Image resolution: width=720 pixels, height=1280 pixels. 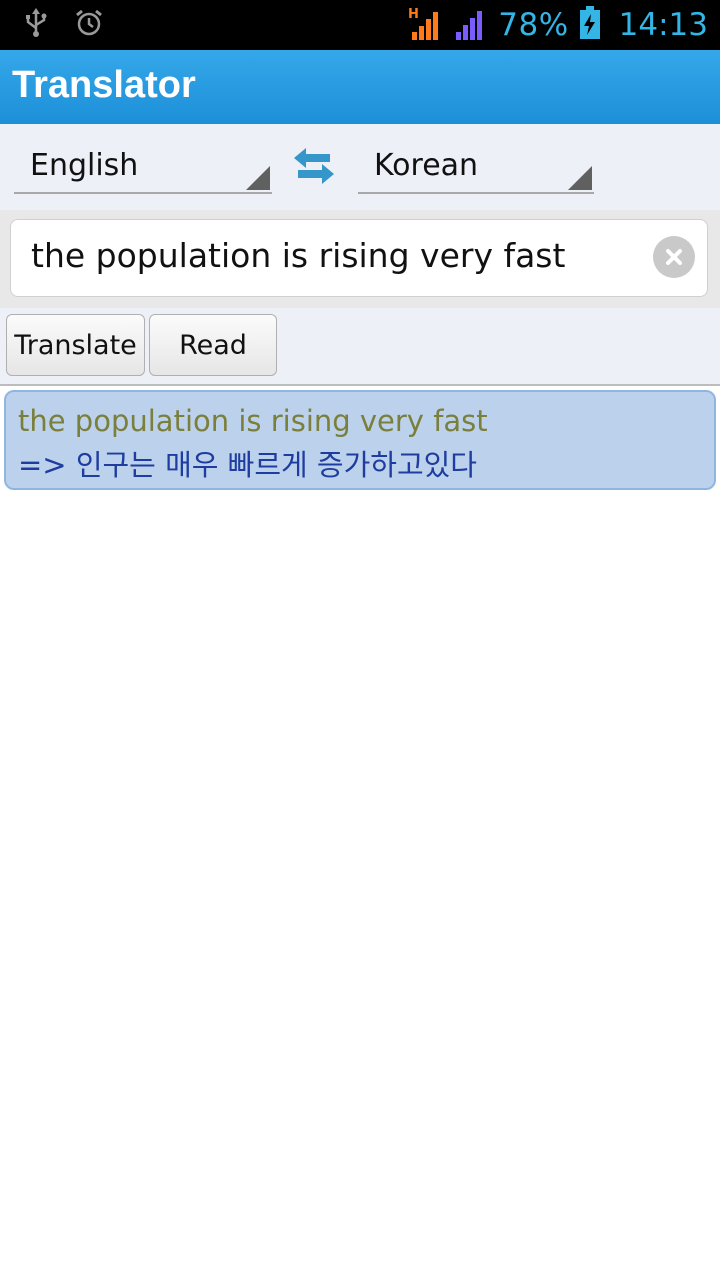 I want to click on battery-icon, so click(x=590, y=25).